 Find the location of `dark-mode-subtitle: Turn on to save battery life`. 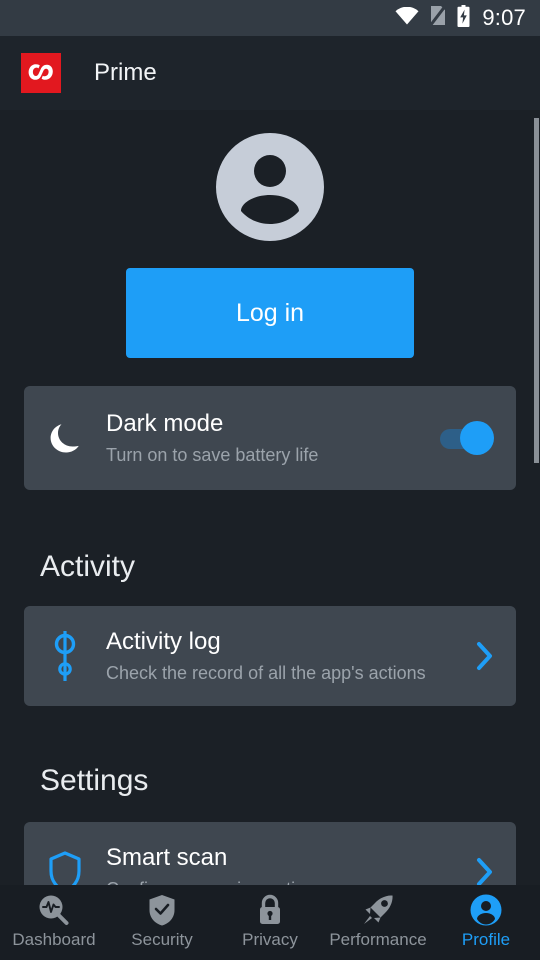

dark-mode-subtitle: Turn on to save battery life is located at coordinates (212, 454).